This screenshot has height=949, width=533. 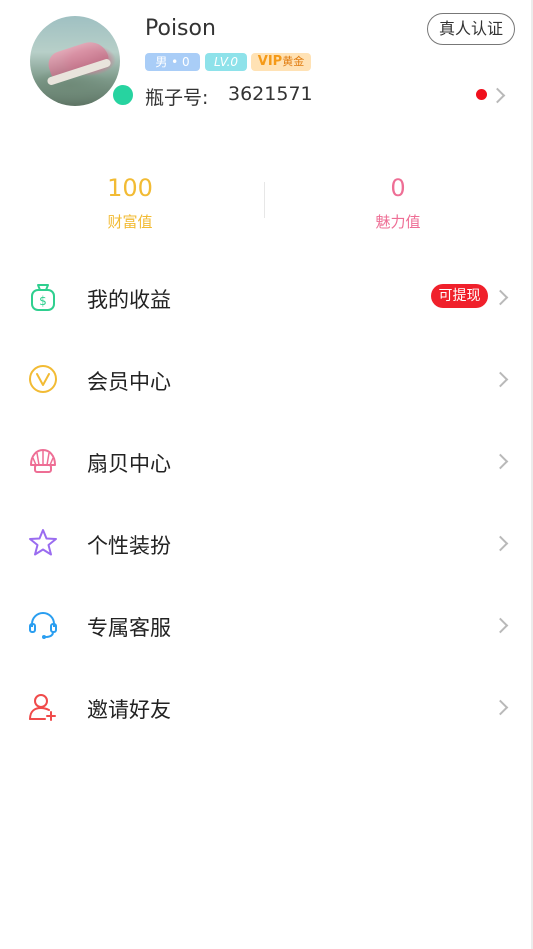 What do you see at coordinates (129, 628) in the screenshot?
I see `menu-label: 专属客服` at bounding box center [129, 628].